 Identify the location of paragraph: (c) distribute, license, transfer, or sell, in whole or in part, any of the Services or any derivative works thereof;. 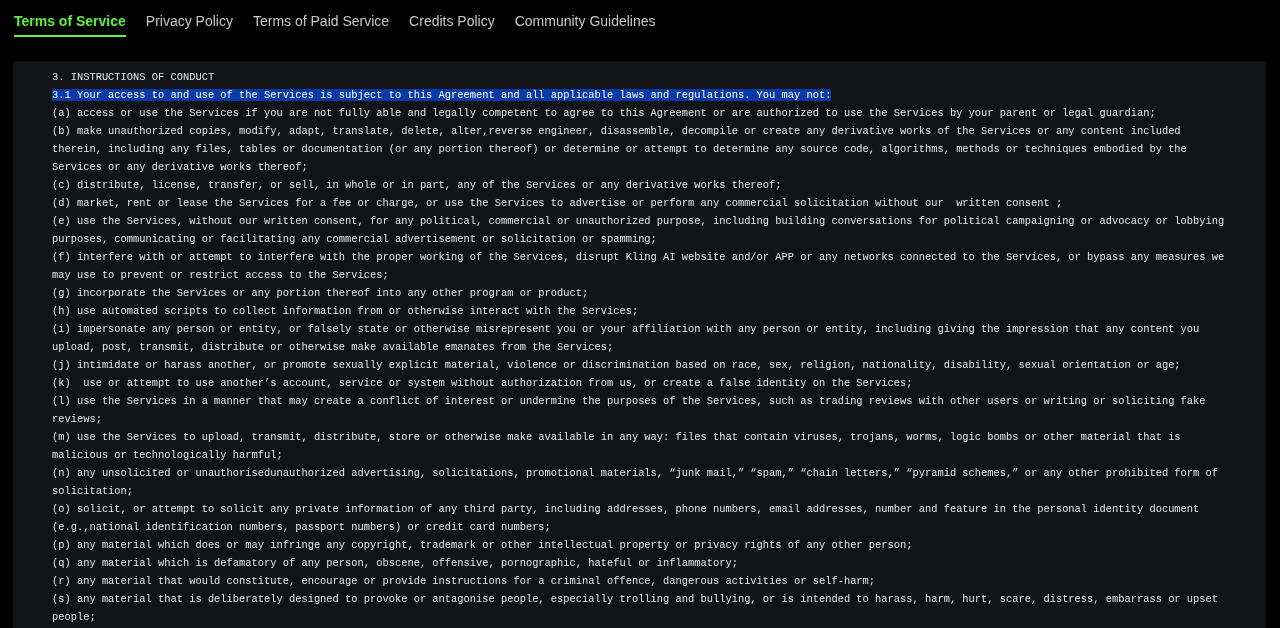
(417, 185).